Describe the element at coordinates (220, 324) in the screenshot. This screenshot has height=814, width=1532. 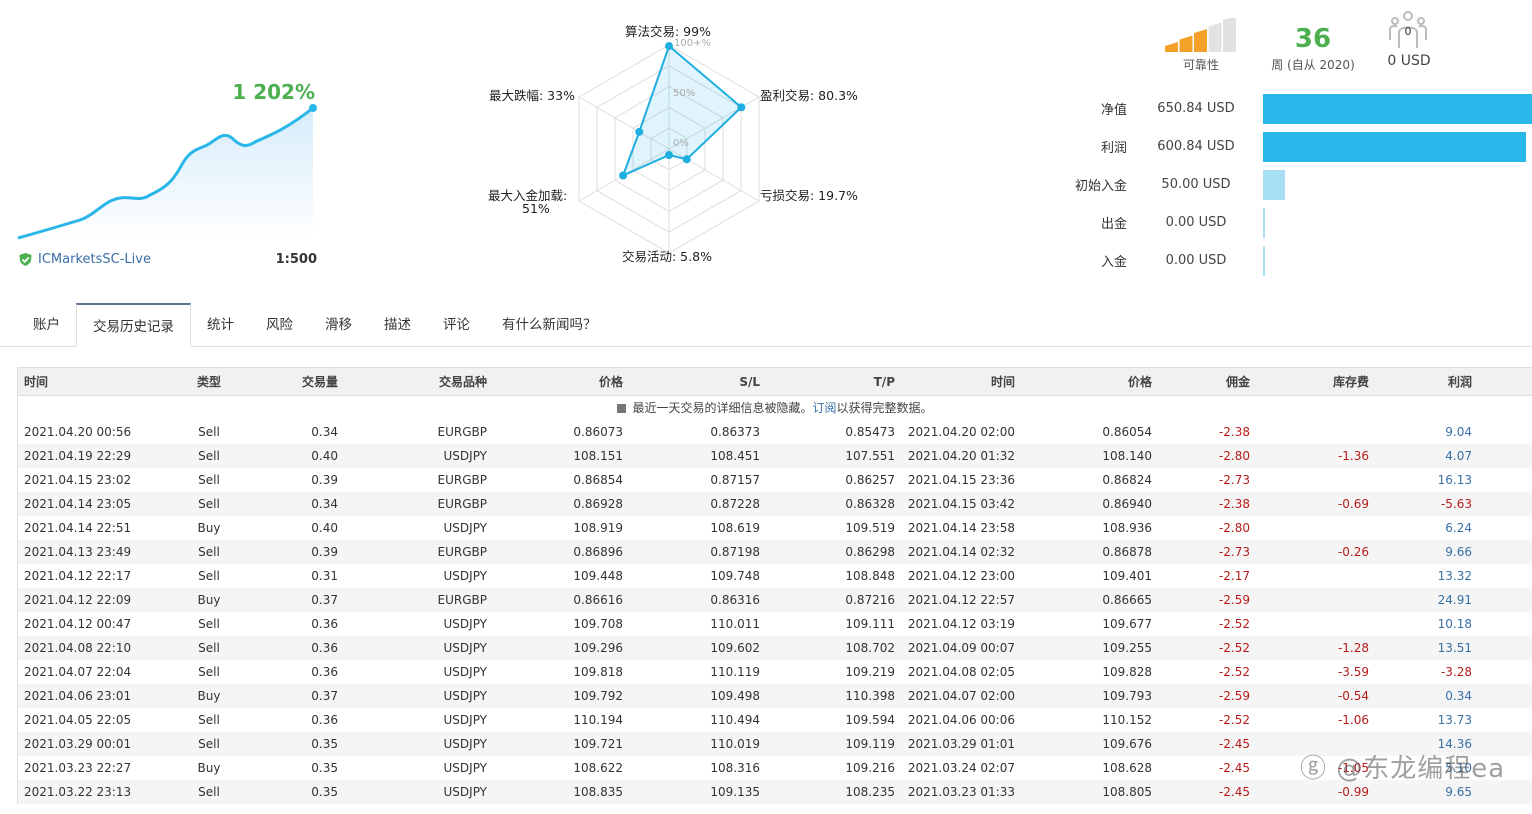
I see `tab-2: 统计` at that location.